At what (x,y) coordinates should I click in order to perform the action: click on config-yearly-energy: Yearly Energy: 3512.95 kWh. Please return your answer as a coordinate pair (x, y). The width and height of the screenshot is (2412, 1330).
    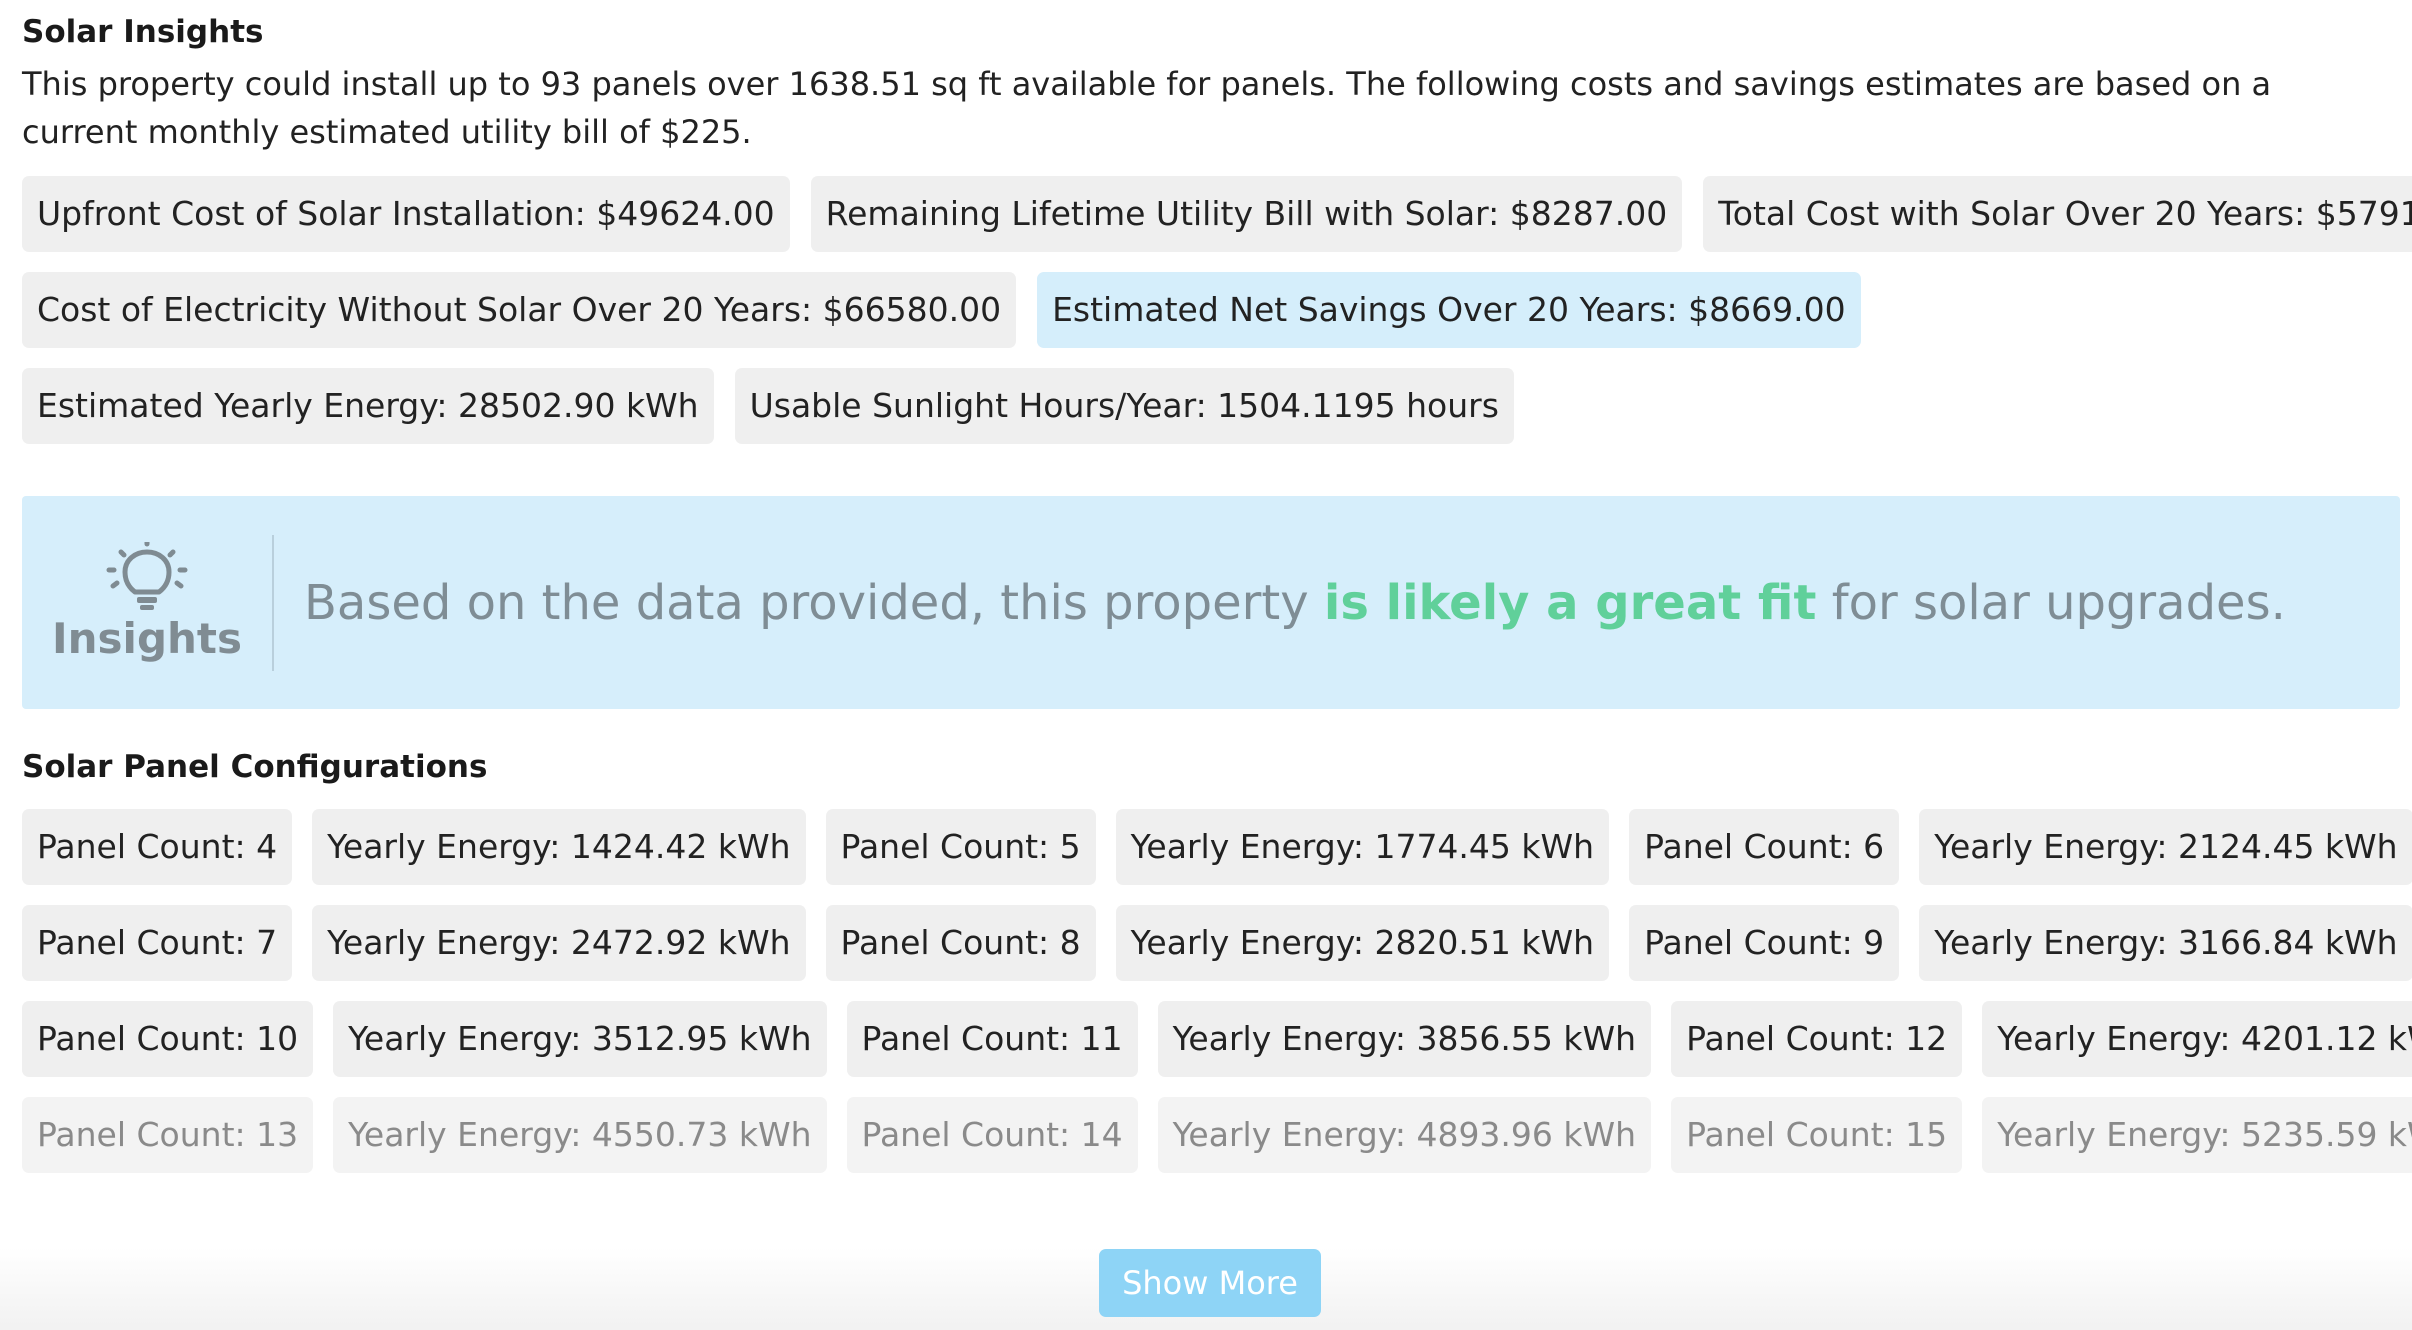
    Looking at the image, I should click on (580, 1039).